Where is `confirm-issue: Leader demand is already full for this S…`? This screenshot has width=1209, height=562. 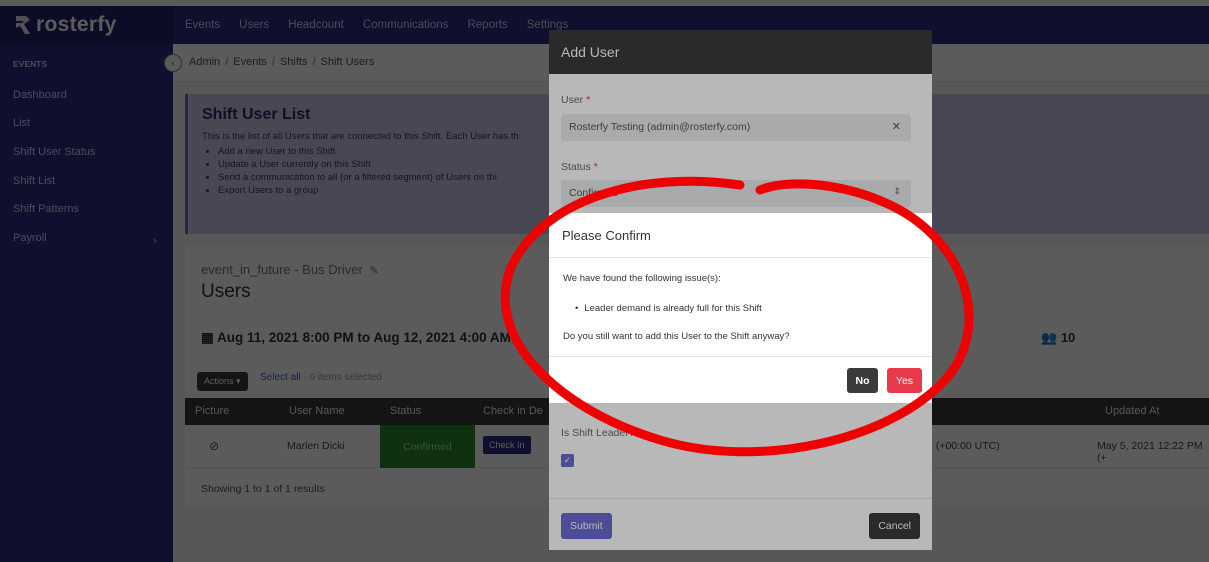 confirm-issue: Leader demand is already full for this S… is located at coordinates (668, 308).